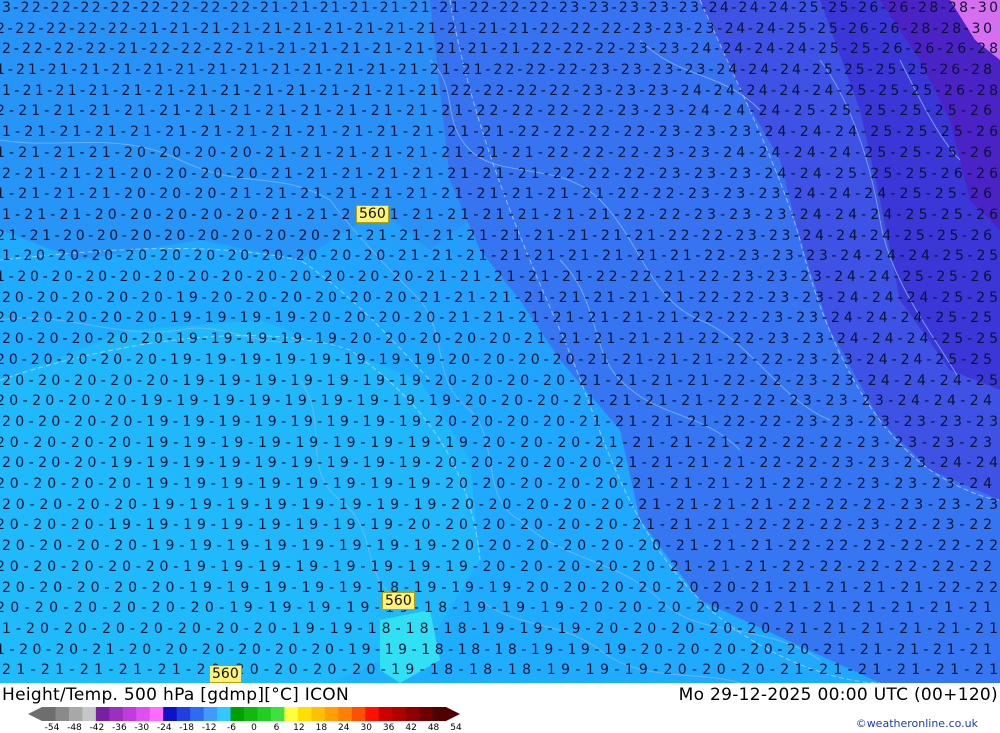  I want to click on scale-tick-label: 36, so click(388, 728).